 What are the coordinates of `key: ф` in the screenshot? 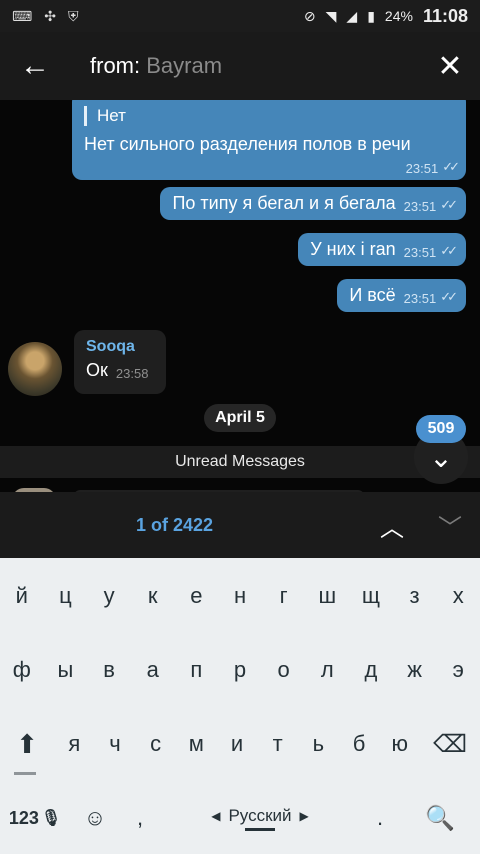 It's located at (22, 670).